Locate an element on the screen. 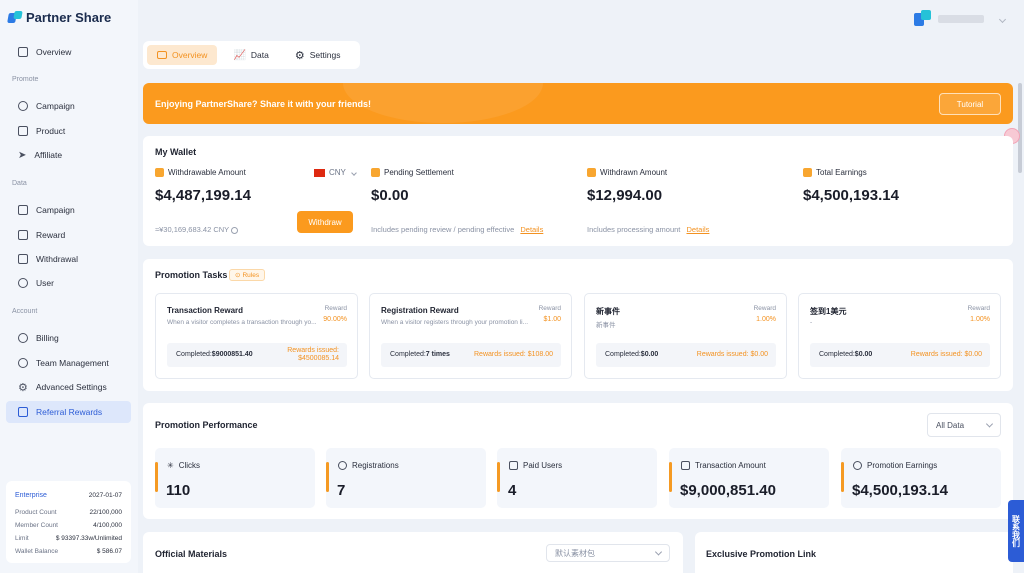  metric-label: ✳ Clicks is located at coordinates (183, 465).